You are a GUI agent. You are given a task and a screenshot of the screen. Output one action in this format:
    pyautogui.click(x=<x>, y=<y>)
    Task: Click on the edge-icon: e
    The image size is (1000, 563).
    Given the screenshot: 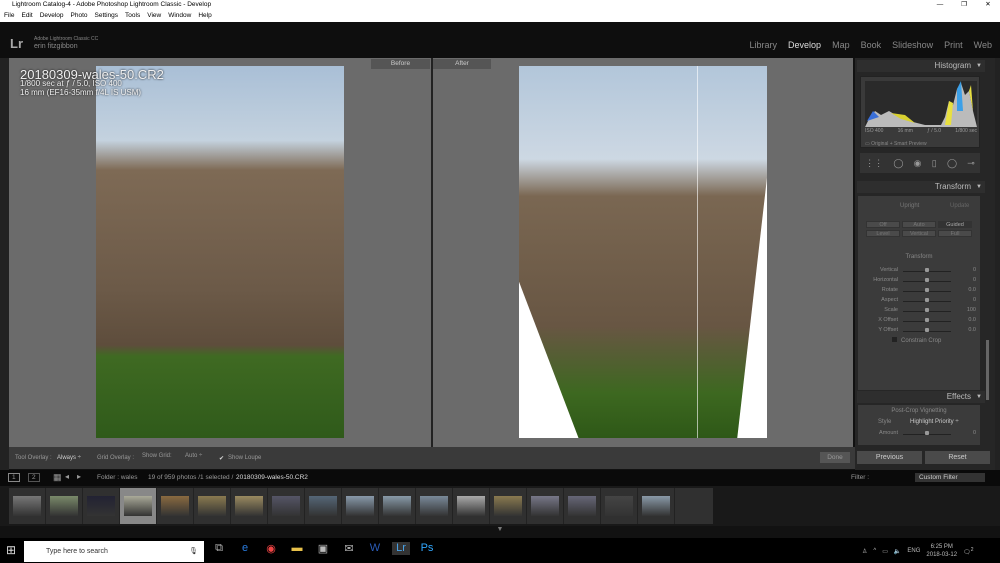 What is the action you would take?
    pyautogui.click(x=245, y=548)
    